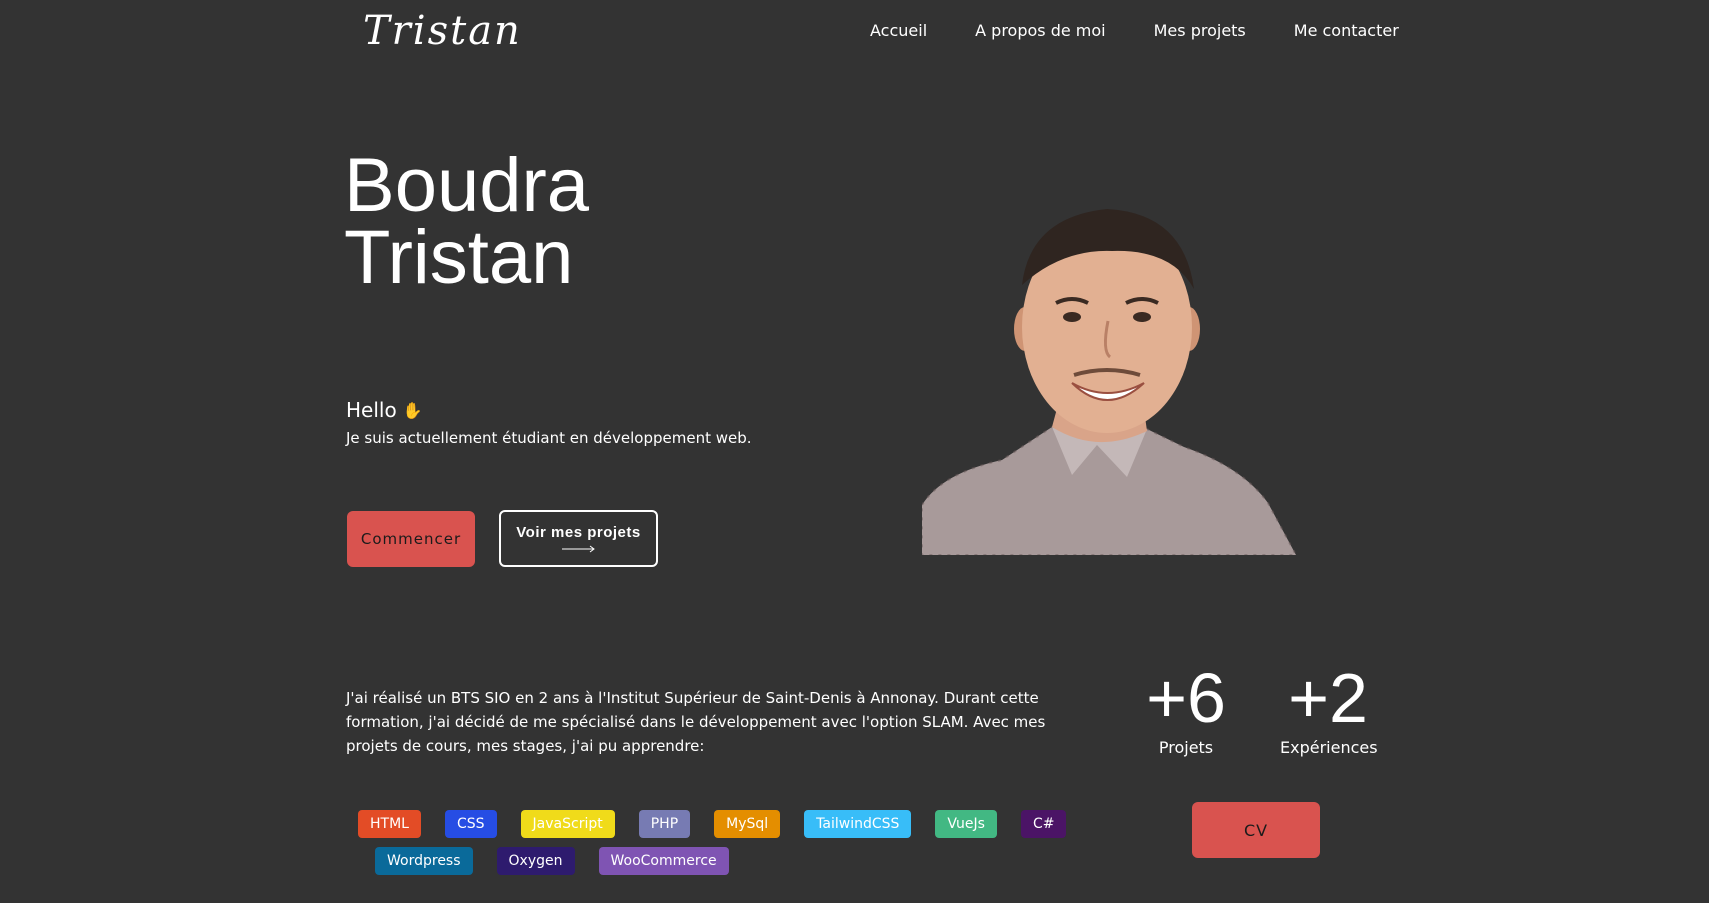 Image resolution: width=1709 pixels, height=903 pixels. What do you see at coordinates (1256, 830) in the screenshot?
I see `cv-button: CV` at bounding box center [1256, 830].